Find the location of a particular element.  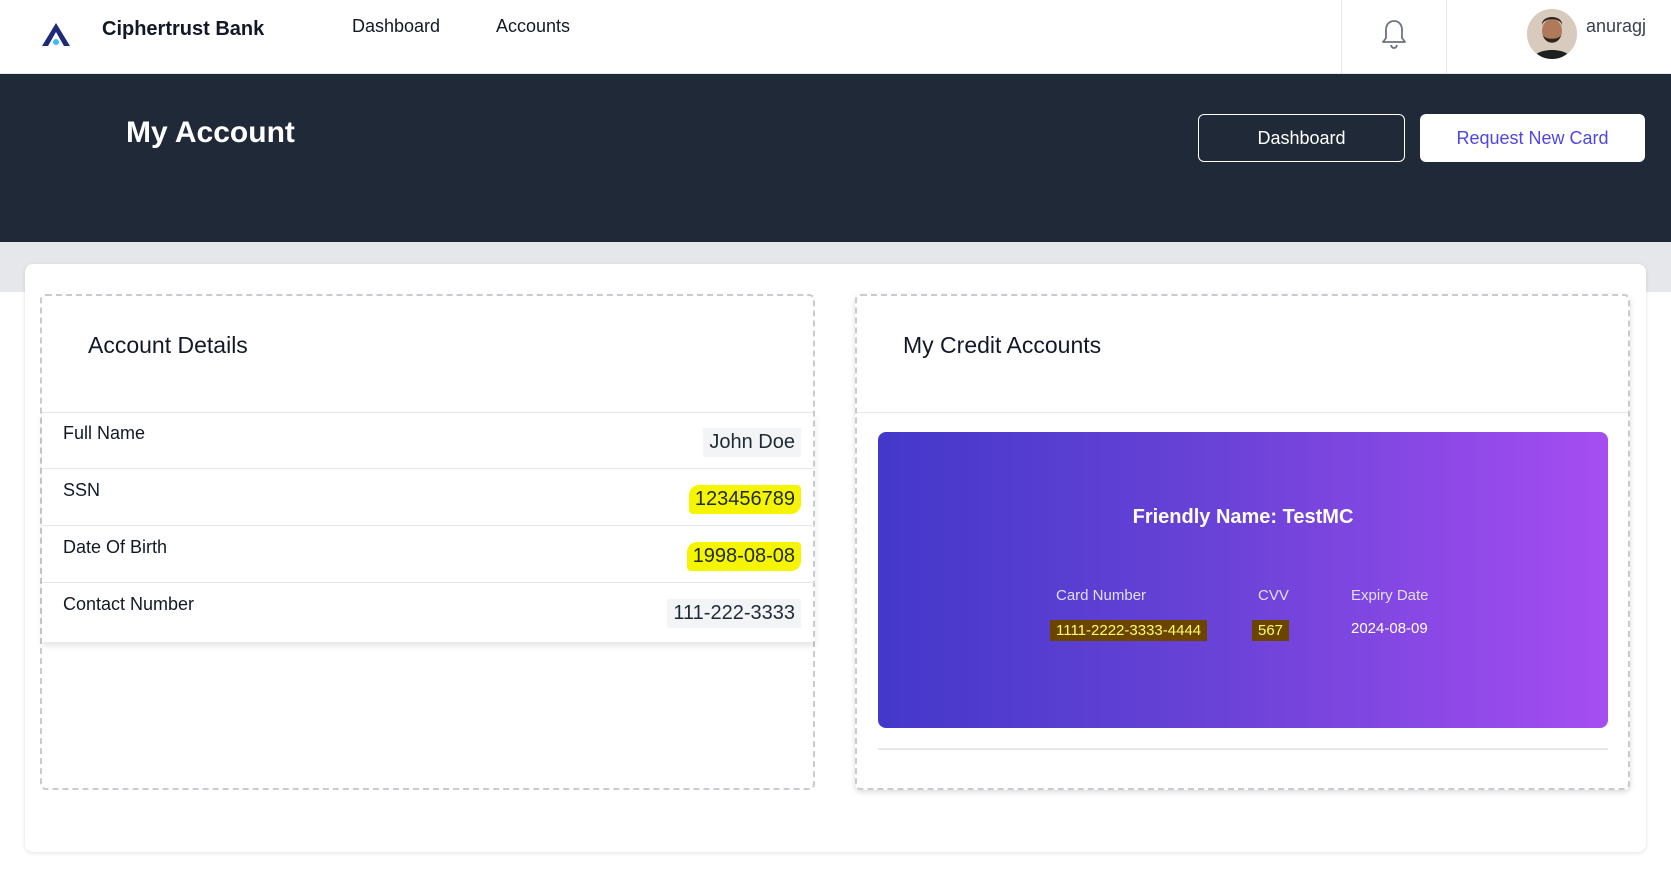

nav-link-accounts: Accounts is located at coordinates (533, 26).